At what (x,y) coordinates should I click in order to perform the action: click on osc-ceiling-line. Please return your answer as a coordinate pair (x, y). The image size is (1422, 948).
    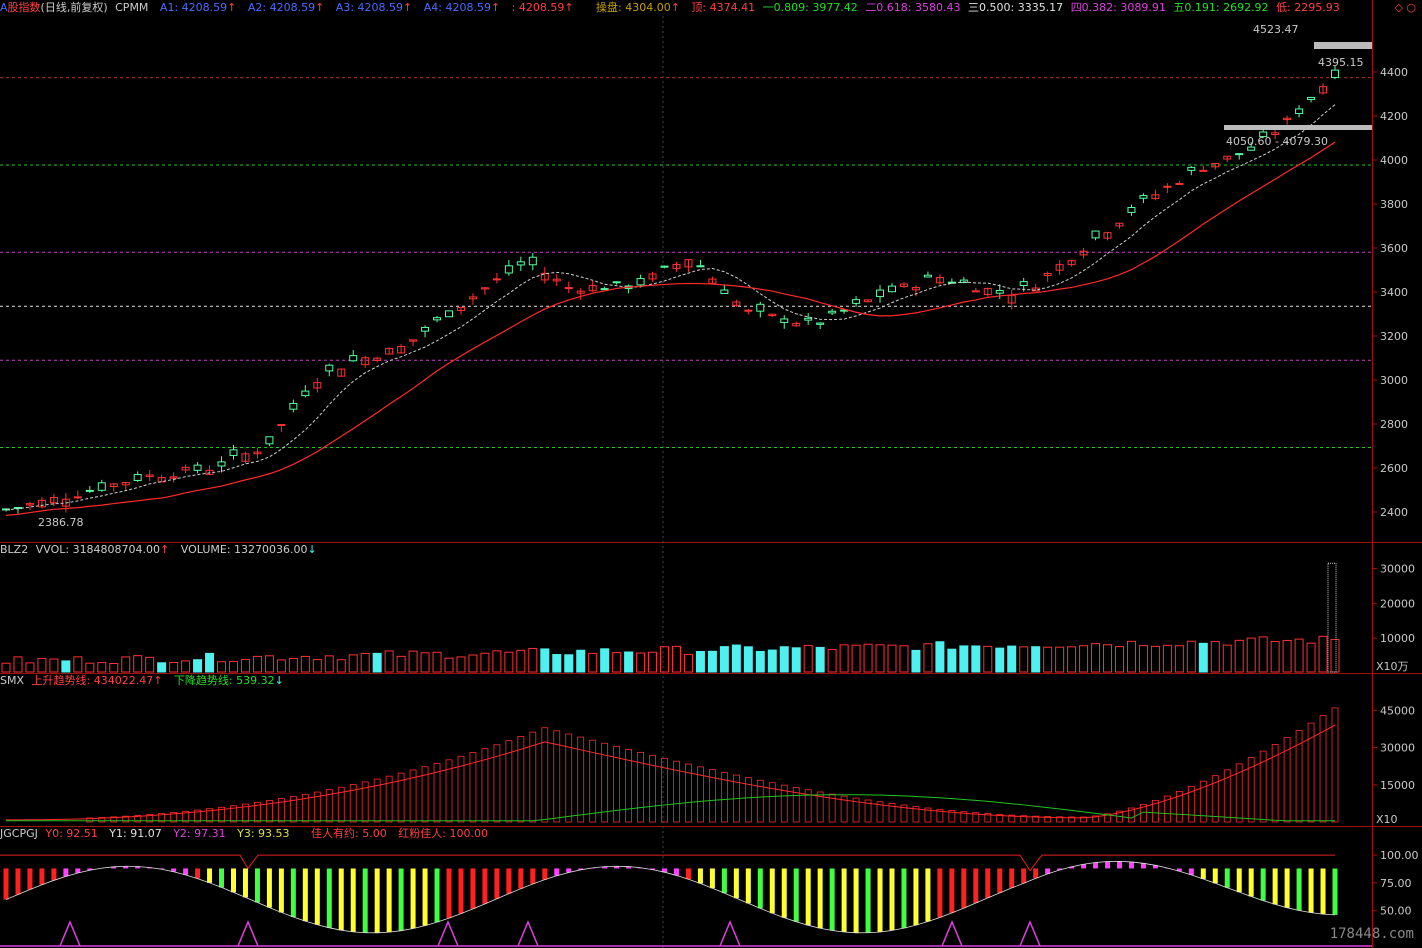
    Looking at the image, I should click on (667, 863).